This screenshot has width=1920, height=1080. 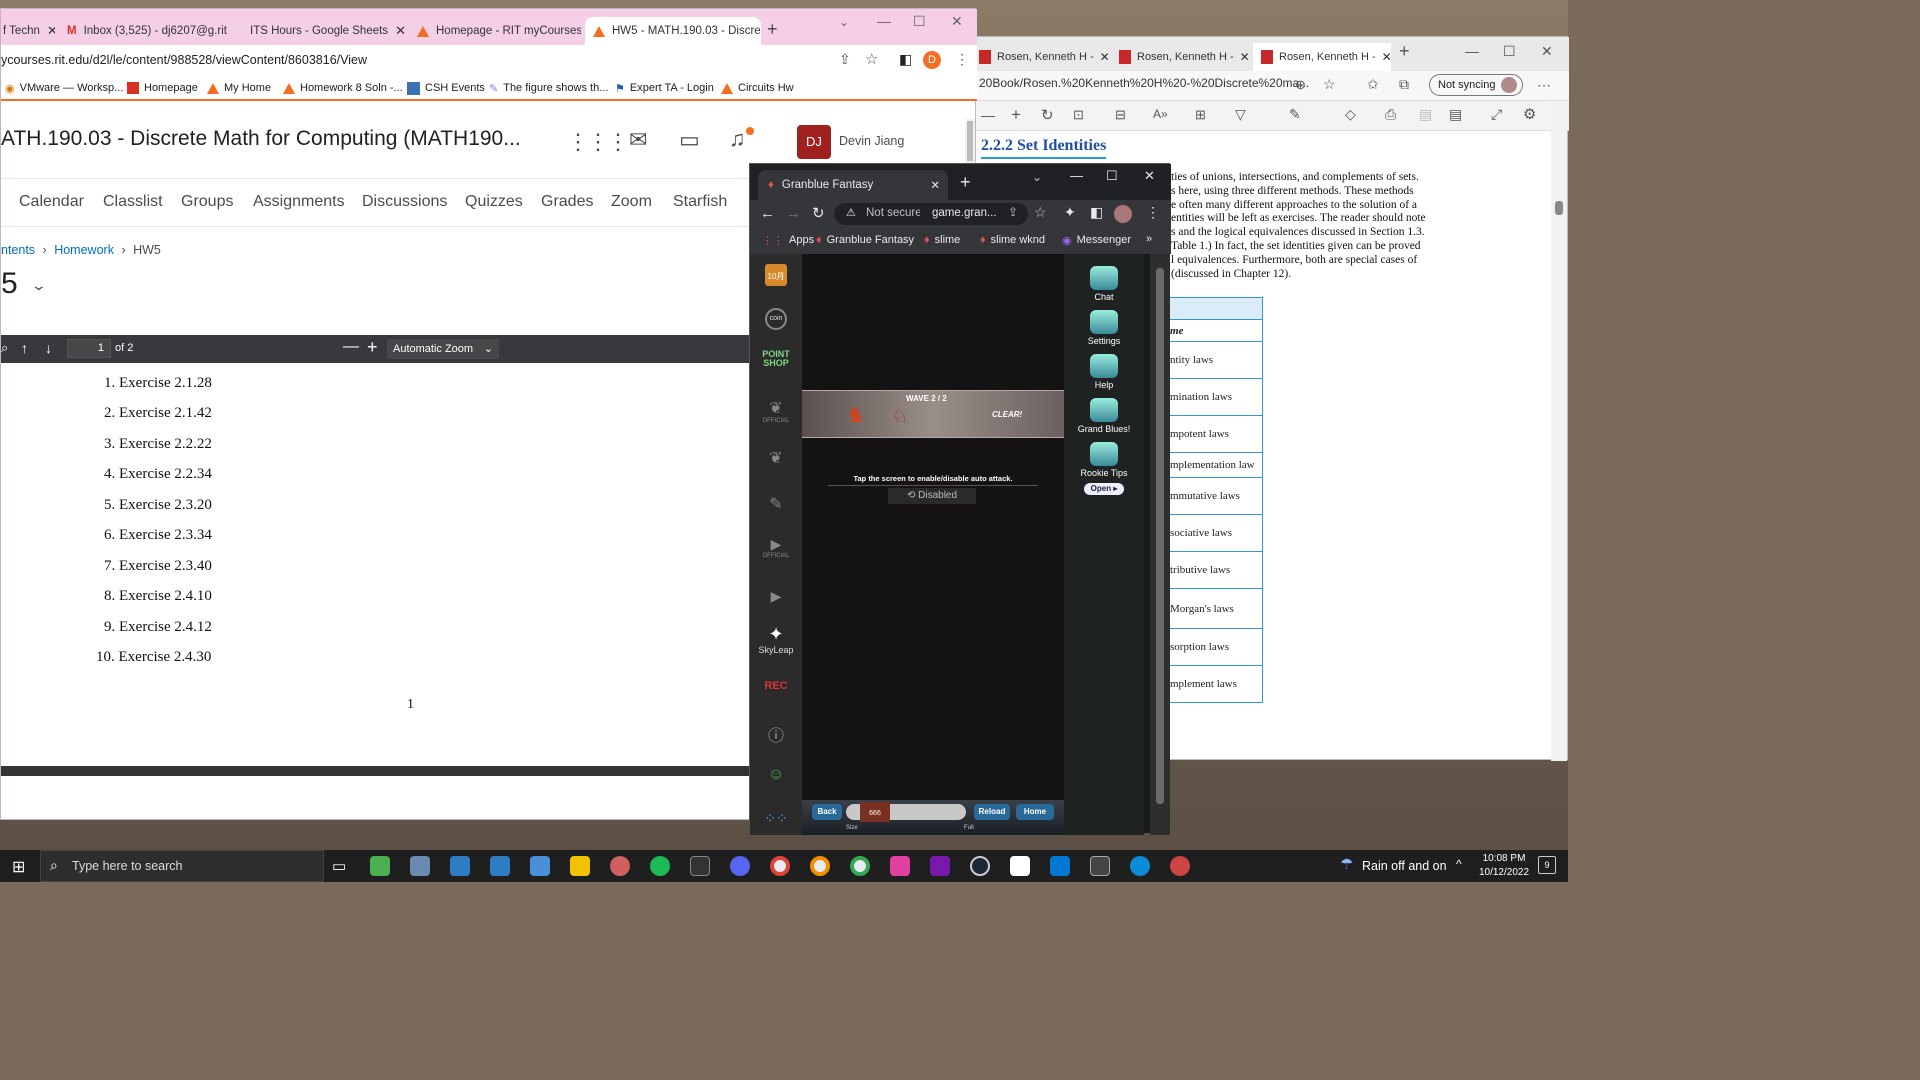 I want to click on page-number-input: 1, so click(x=89, y=348).